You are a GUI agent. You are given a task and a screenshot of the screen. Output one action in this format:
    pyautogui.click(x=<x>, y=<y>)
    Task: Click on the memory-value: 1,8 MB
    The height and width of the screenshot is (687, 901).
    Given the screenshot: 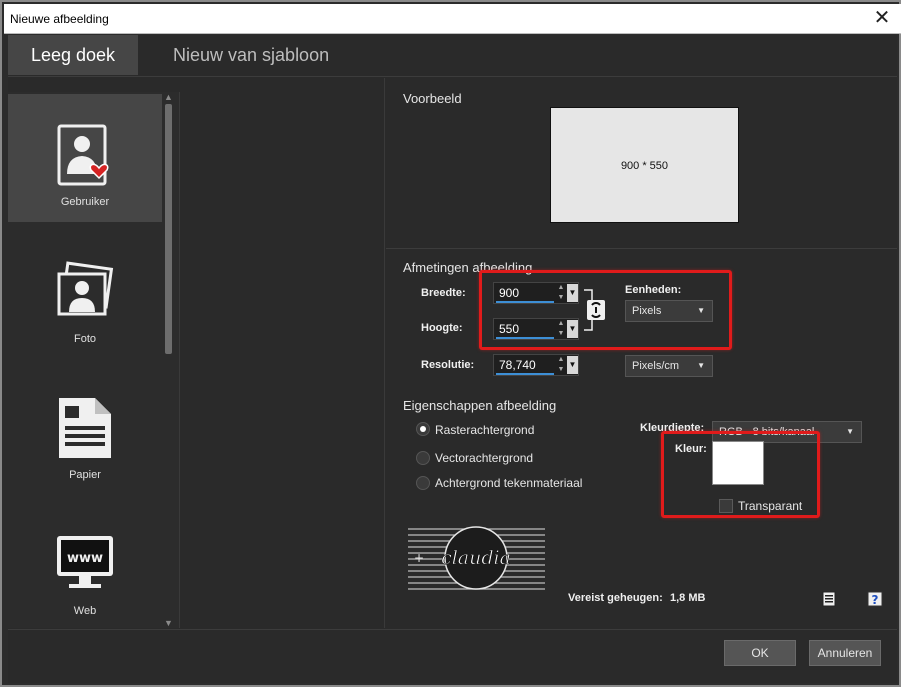 What is the action you would take?
    pyautogui.click(x=688, y=598)
    